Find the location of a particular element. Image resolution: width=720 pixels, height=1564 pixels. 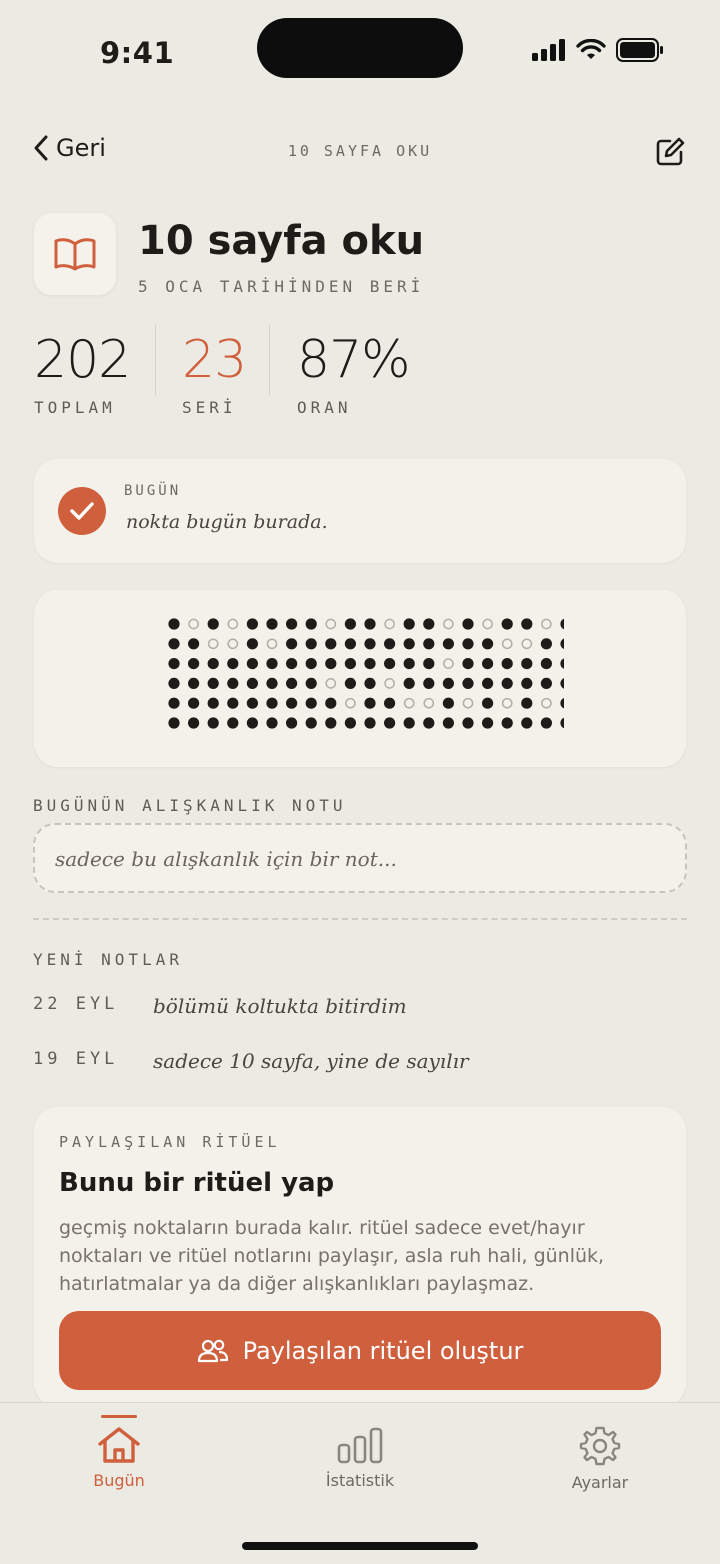

home-icon is located at coordinates (119, 1445).